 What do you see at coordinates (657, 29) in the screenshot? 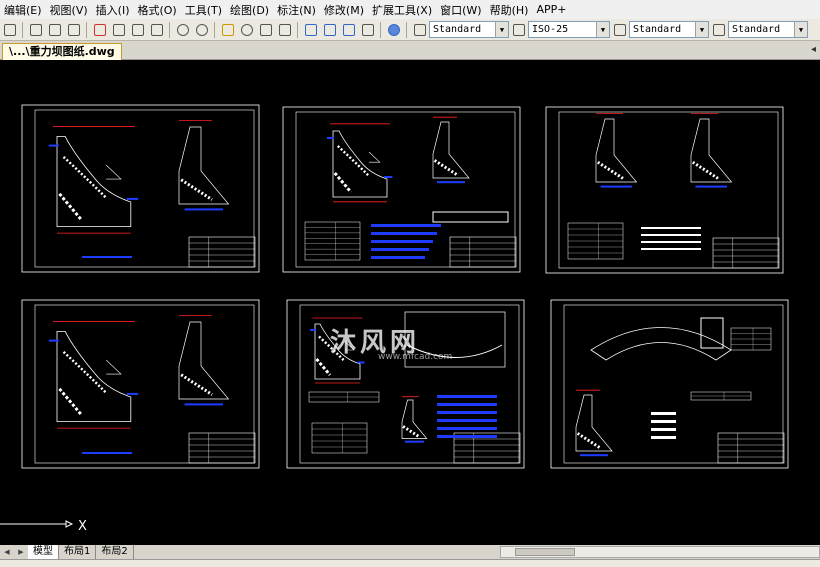
I see `table-style-value: Standard` at bounding box center [657, 29].